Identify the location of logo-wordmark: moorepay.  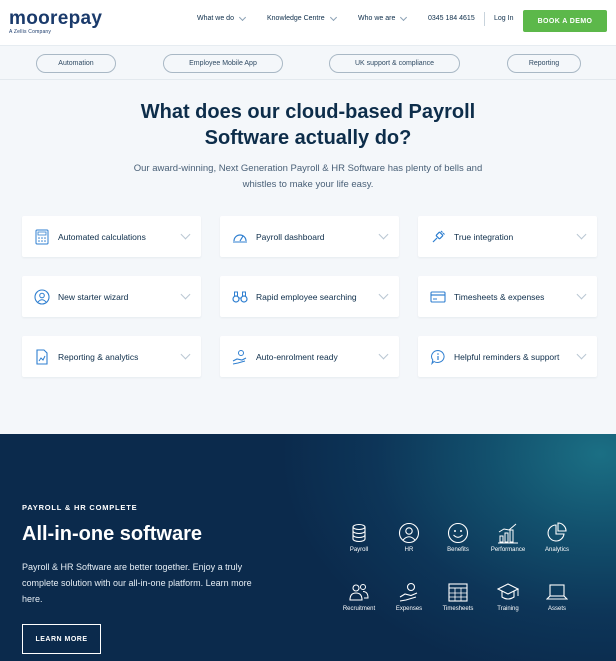
(56, 18).